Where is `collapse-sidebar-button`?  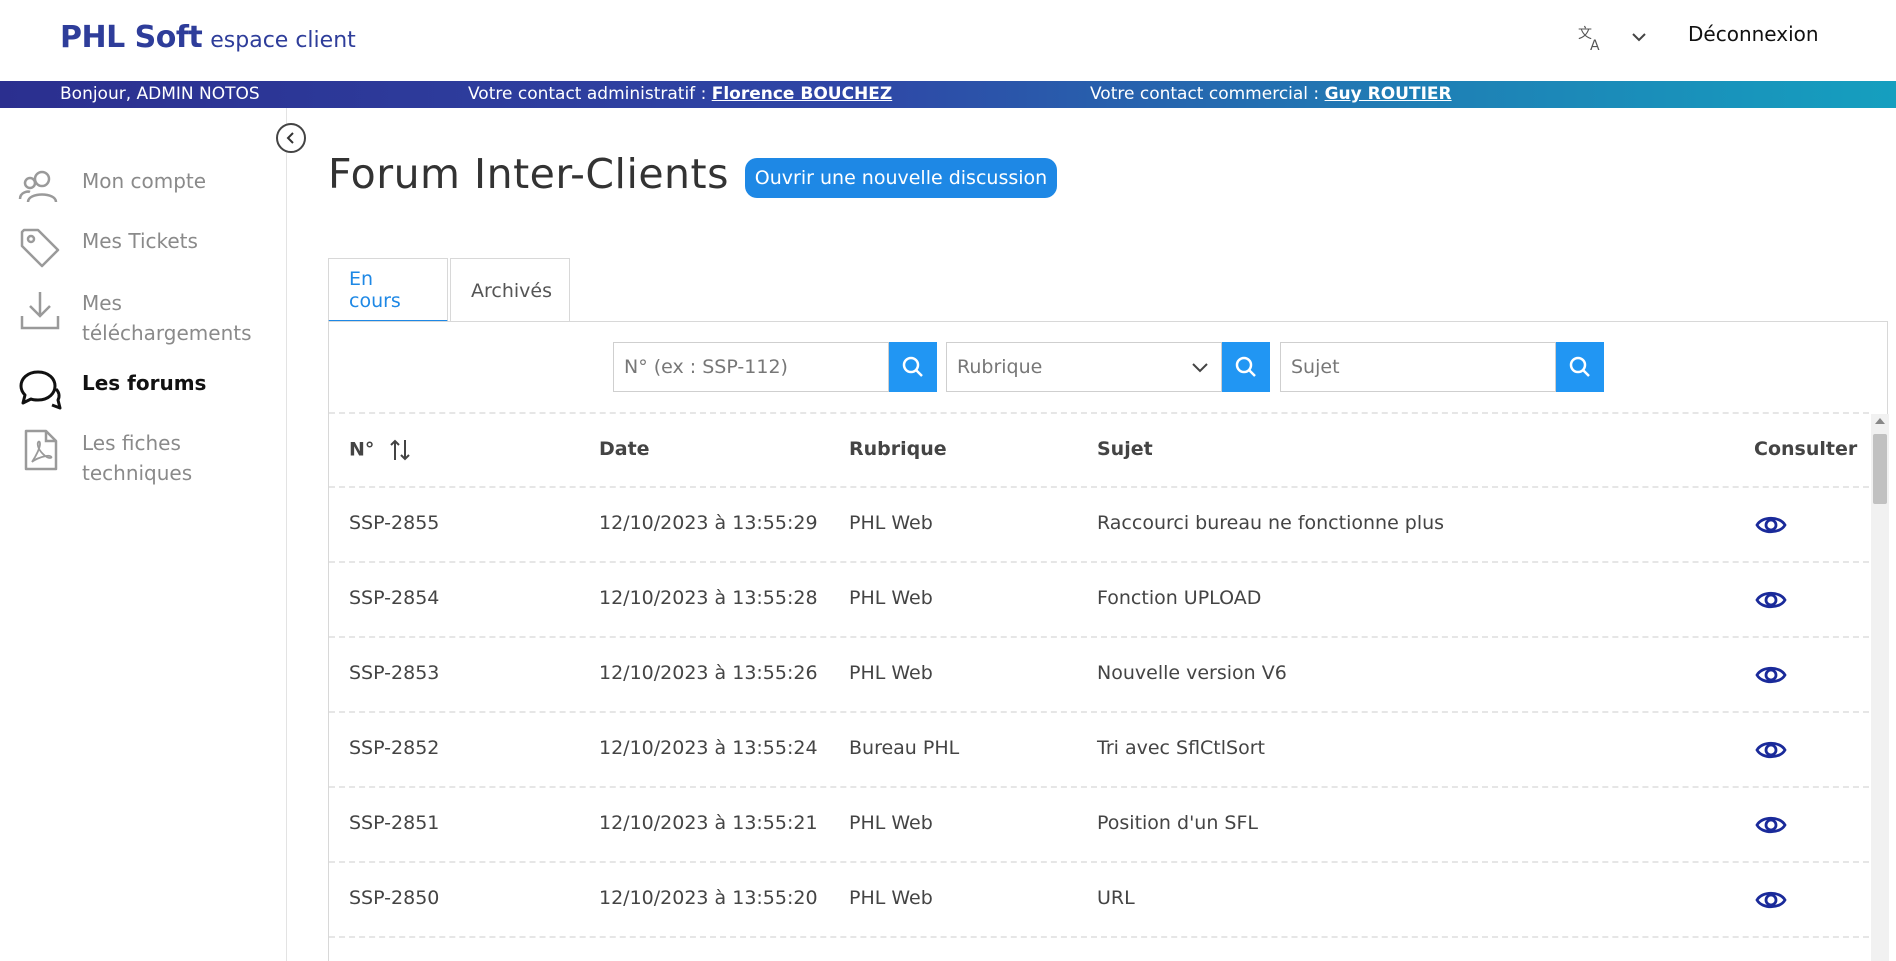 collapse-sidebar-button is located at coordinates (291, 138).